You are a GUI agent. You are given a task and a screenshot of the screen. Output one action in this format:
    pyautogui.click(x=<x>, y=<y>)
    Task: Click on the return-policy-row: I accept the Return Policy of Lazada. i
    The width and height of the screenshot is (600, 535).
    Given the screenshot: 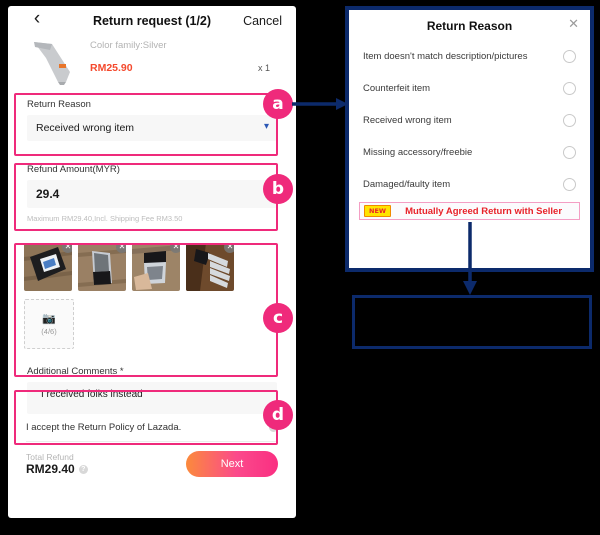 What is the action you would take?
    pyautogui.click(x=152, y=428)
    